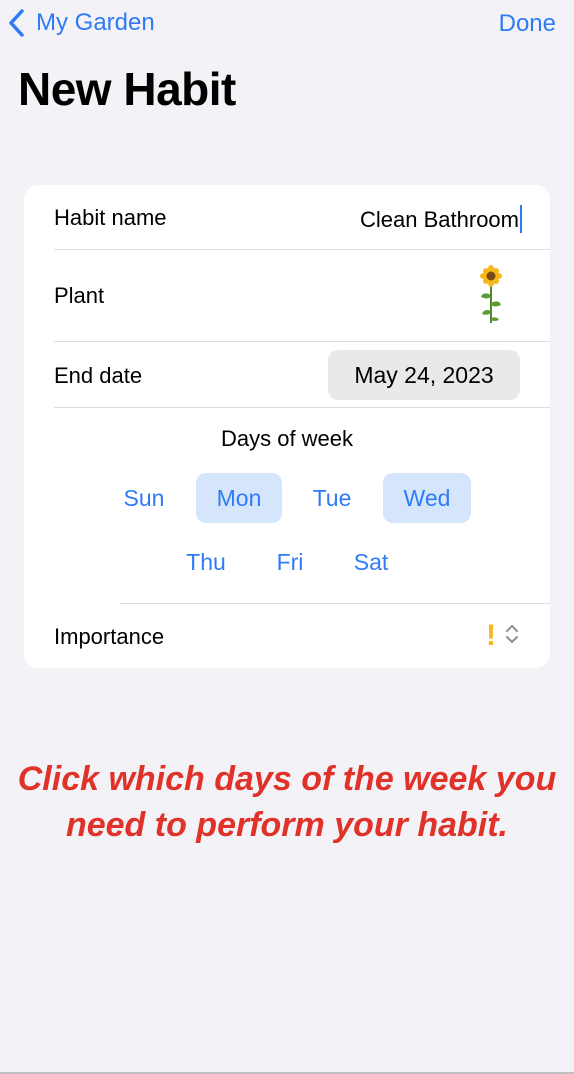 The height and width of the screenshot is (1074, 574). Describe the element at coordinates (287, 438) in the screenshot. I see `days-of-week-title: Days of week` at that location.